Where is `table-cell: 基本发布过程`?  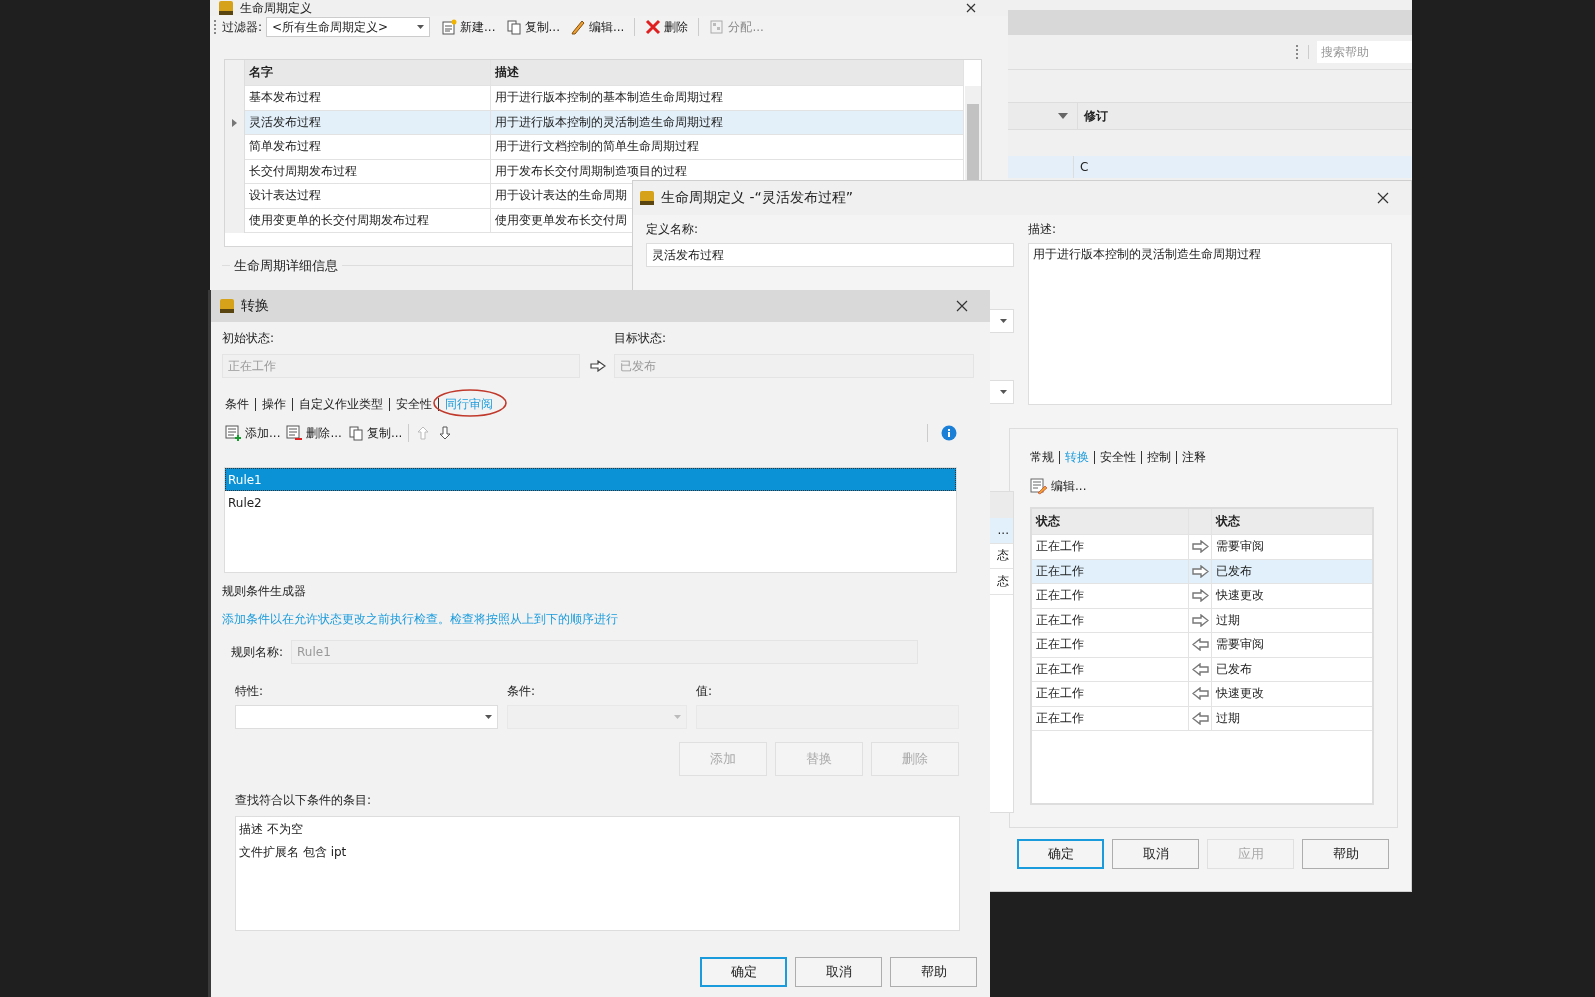
table-cell: 基本发布过程 is located at coordinates (368, 98).